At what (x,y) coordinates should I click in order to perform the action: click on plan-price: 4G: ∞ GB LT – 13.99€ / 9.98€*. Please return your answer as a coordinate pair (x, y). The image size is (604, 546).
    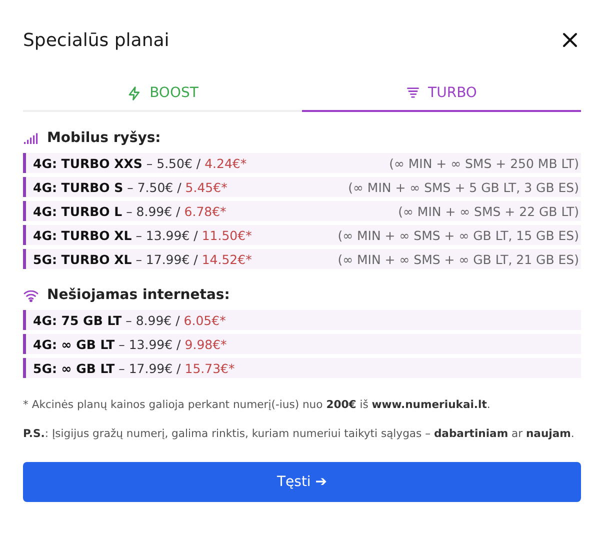
    Looking at the image, I should click on (130, 344).